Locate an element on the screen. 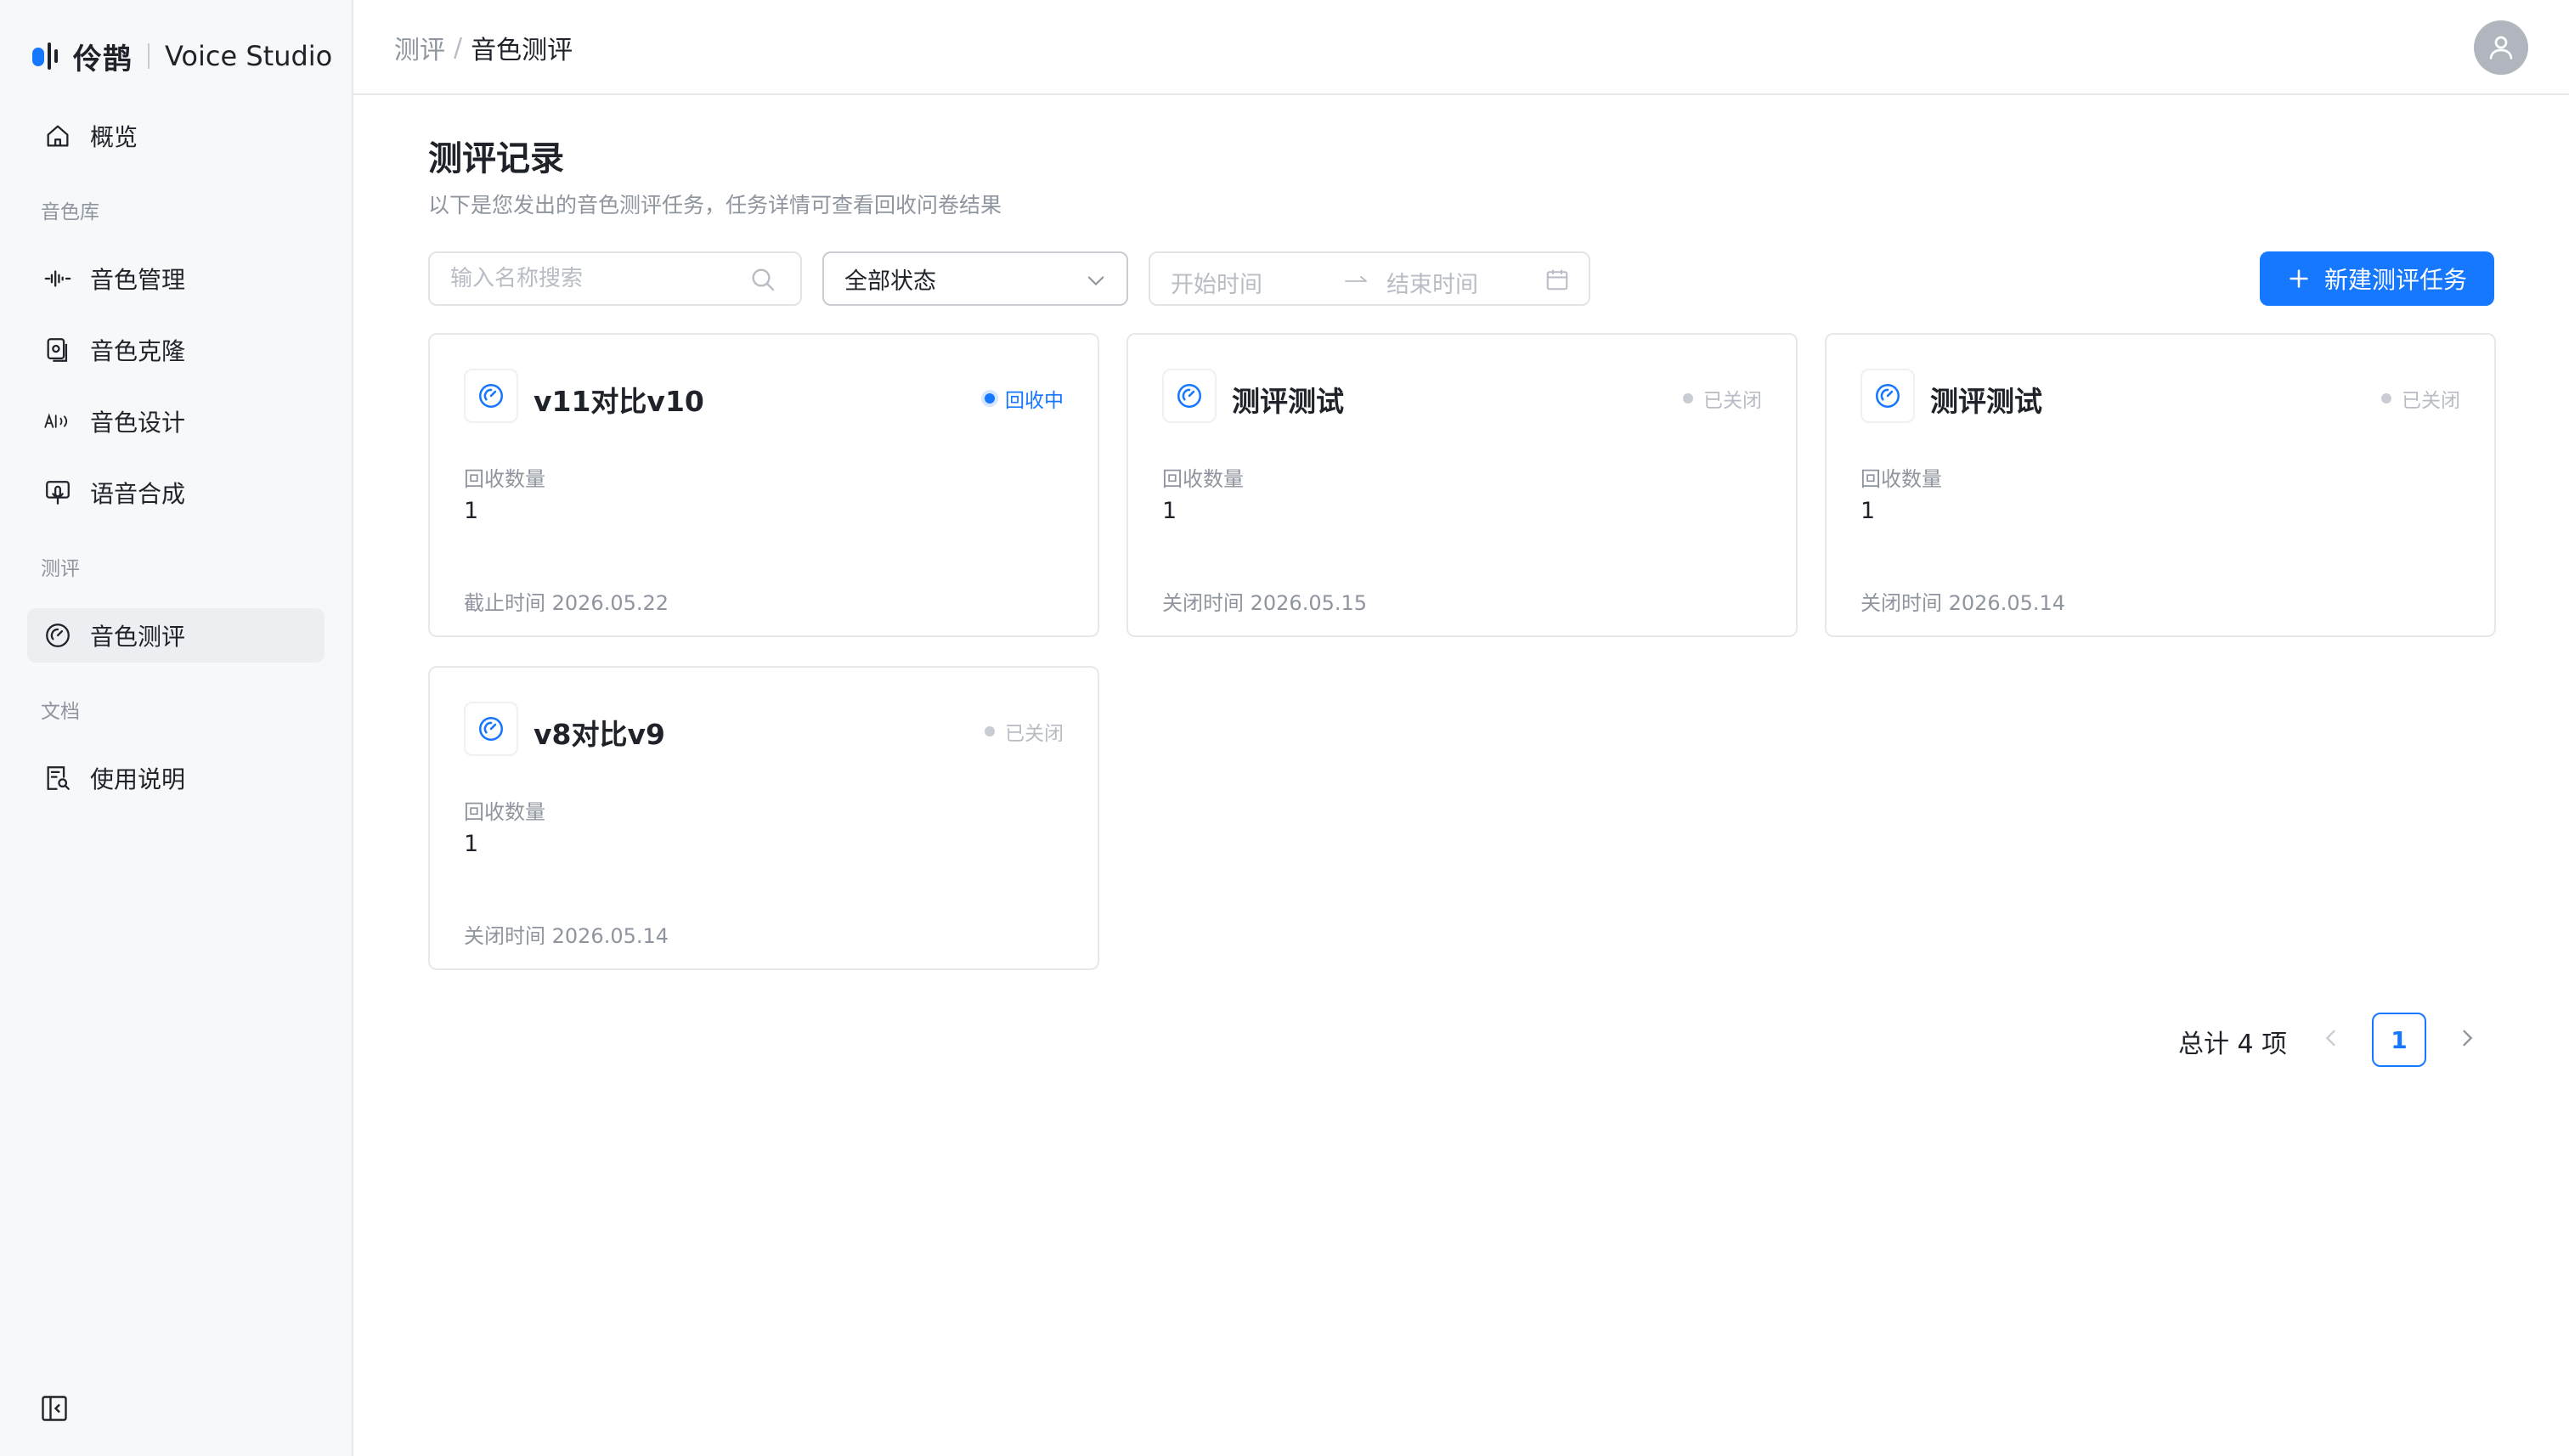 The image size is (2569, 1456). sidebar-item-speech-synthesis: 语音合成 is located at coordinates (176, 493).